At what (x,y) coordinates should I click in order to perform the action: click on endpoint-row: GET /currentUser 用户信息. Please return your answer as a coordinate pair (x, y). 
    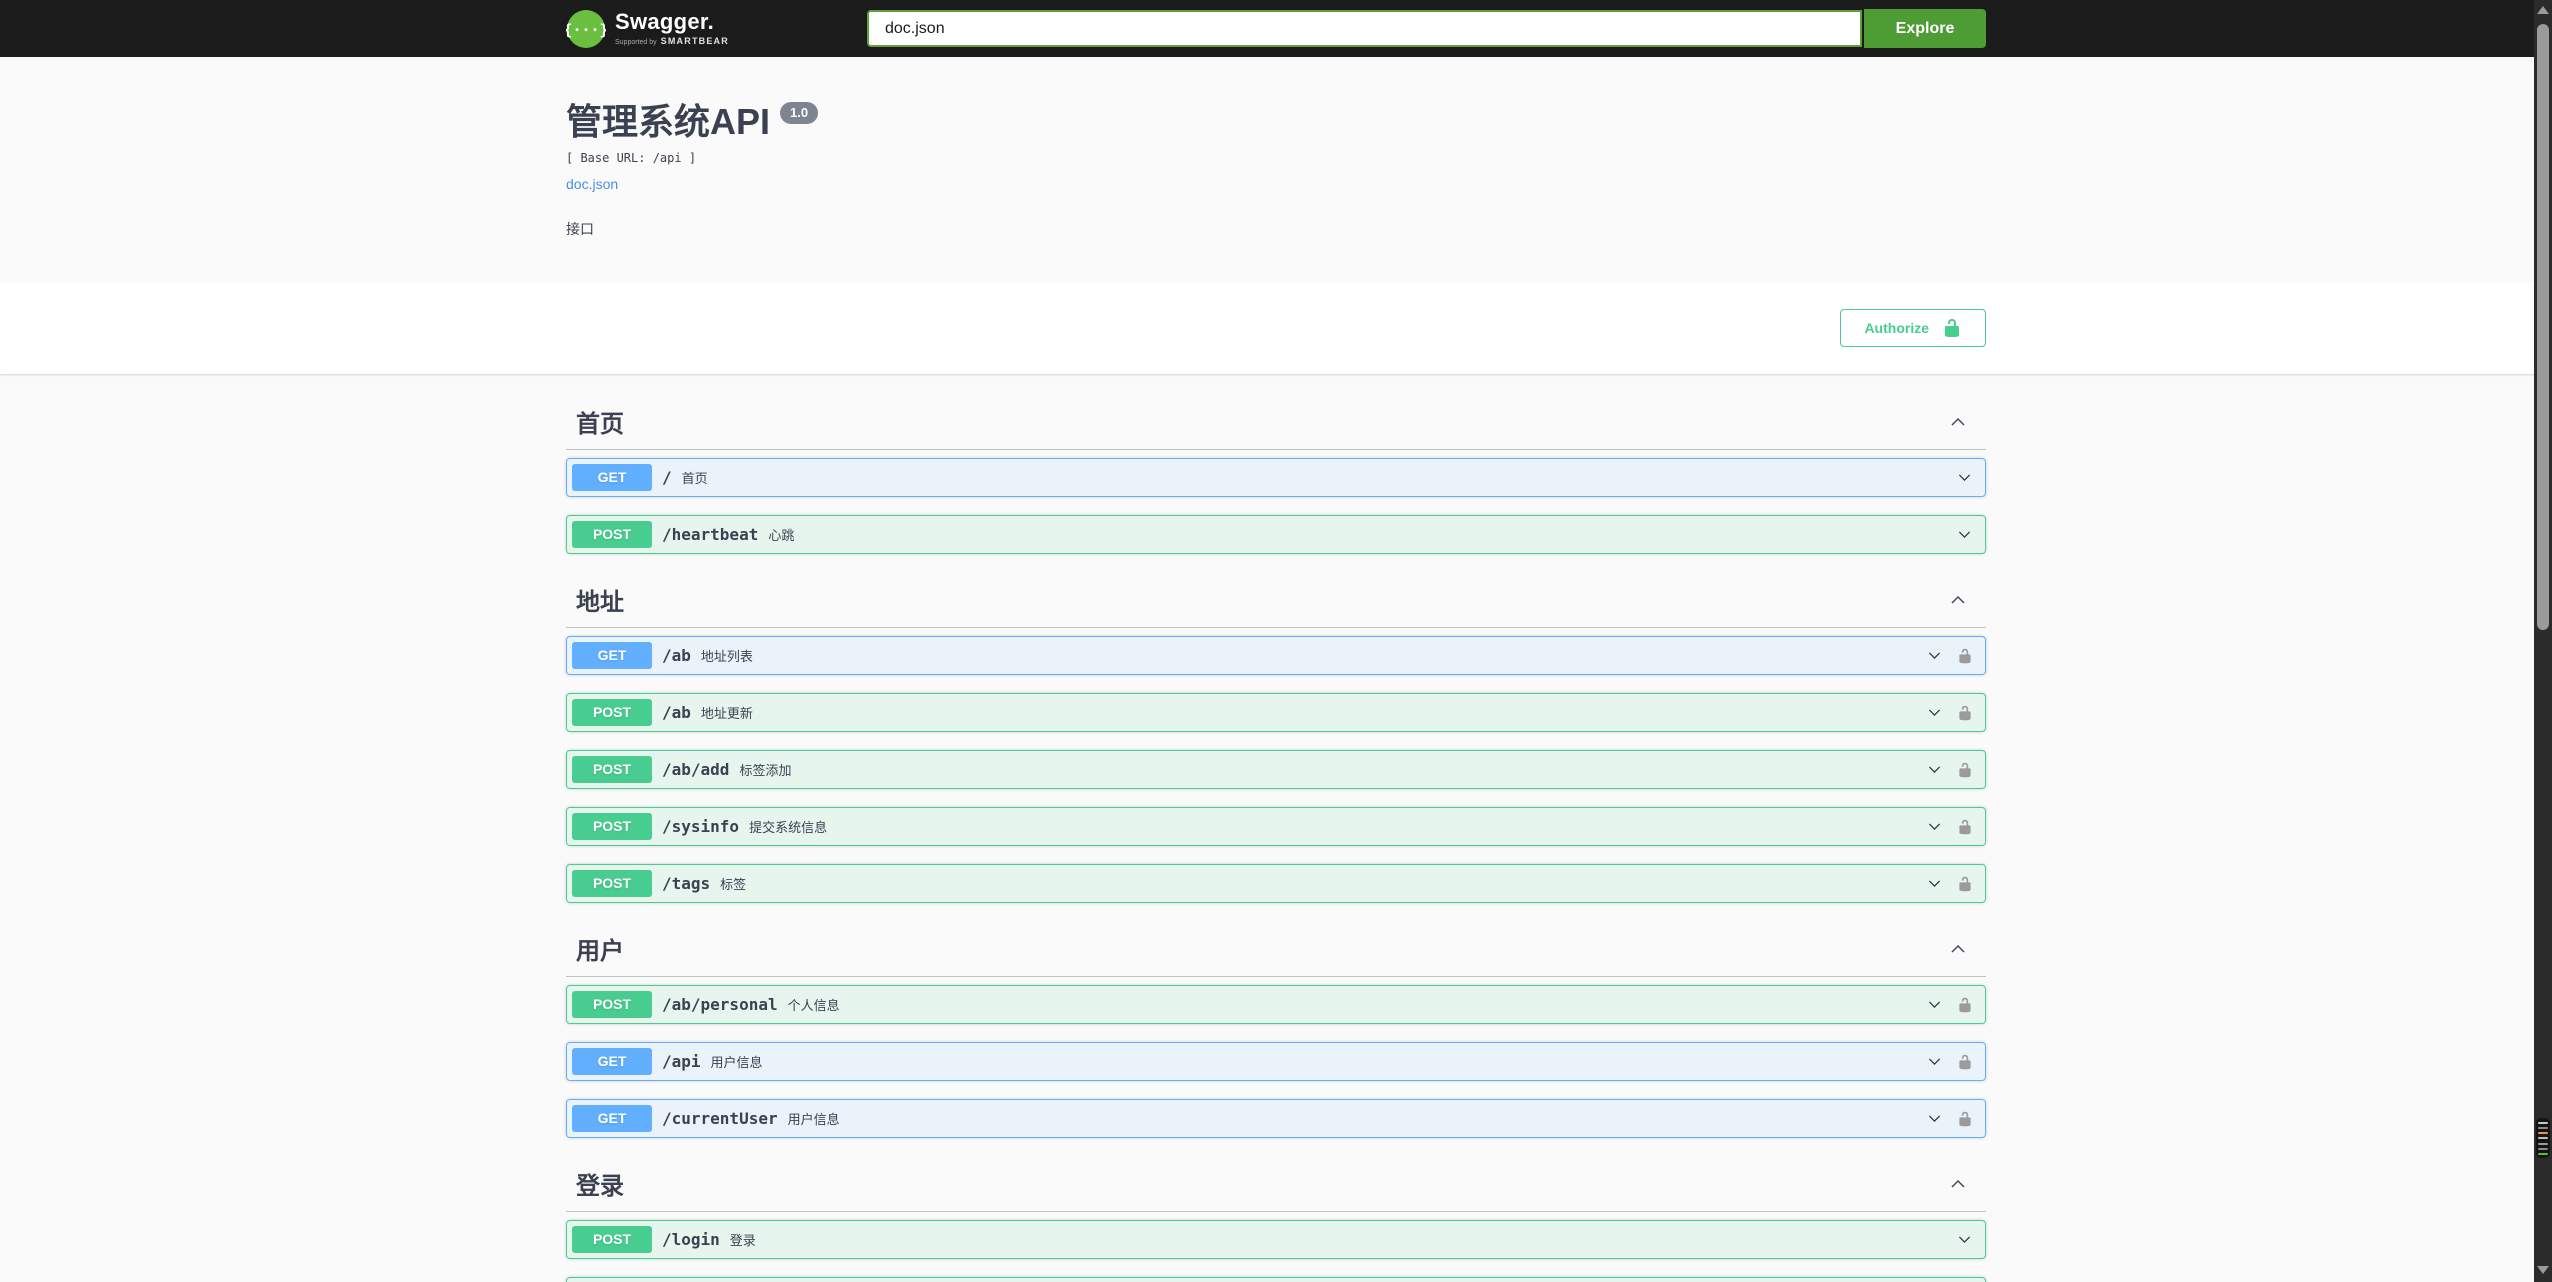
    Looking at the image, I should click on (1276, 1118).